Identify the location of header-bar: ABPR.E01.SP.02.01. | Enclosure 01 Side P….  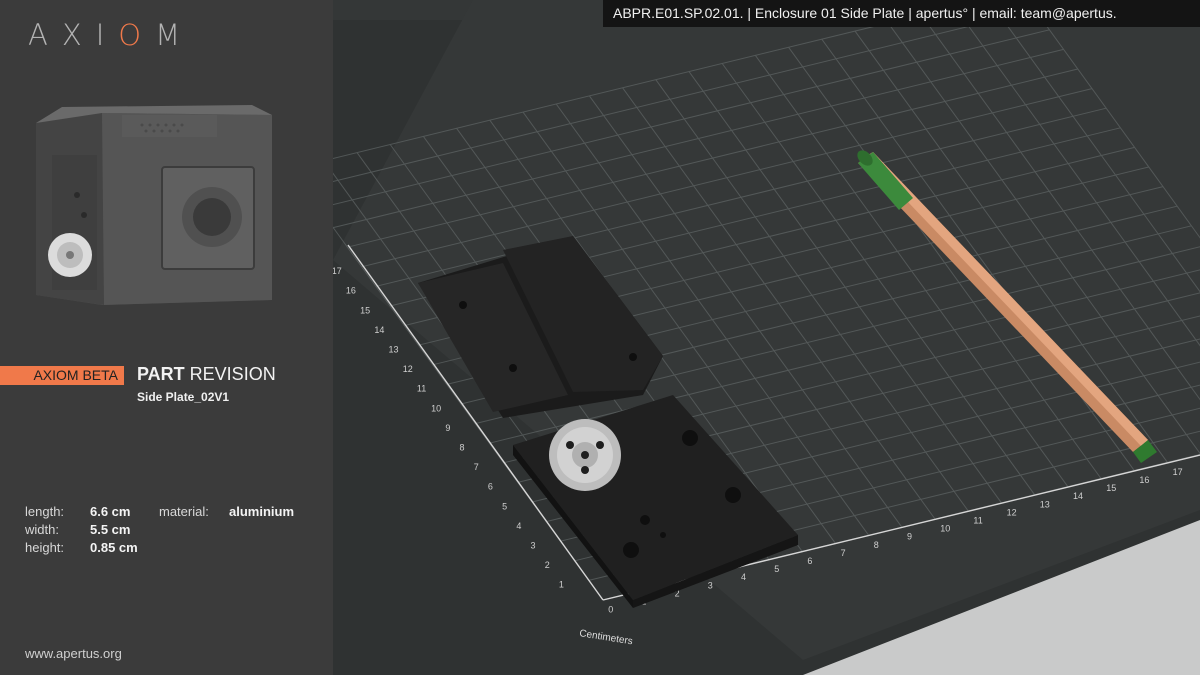
(901, 13).